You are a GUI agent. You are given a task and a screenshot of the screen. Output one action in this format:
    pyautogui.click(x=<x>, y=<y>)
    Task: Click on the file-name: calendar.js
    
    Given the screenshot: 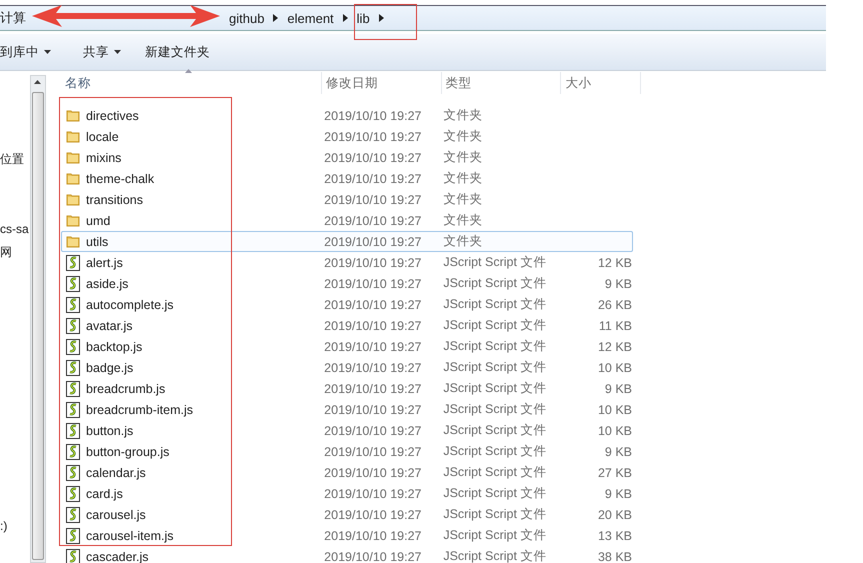 What is the action you would take?
    pyautogui.click(x=116, y=473)
    